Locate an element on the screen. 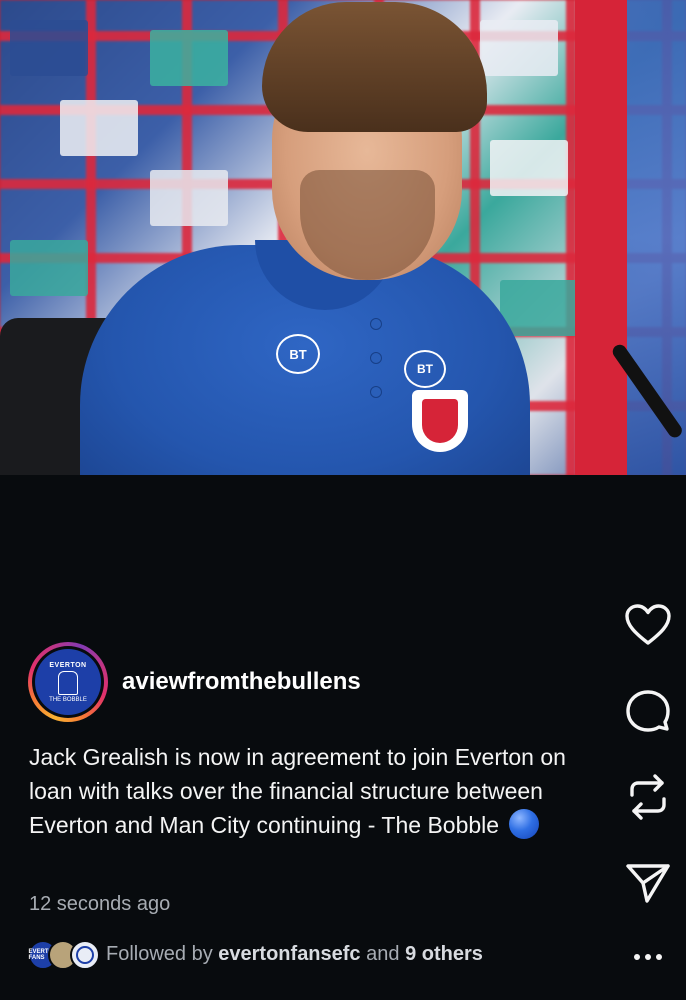 The image size is (686, 1000). share-button is located at coordinates (648, 883).